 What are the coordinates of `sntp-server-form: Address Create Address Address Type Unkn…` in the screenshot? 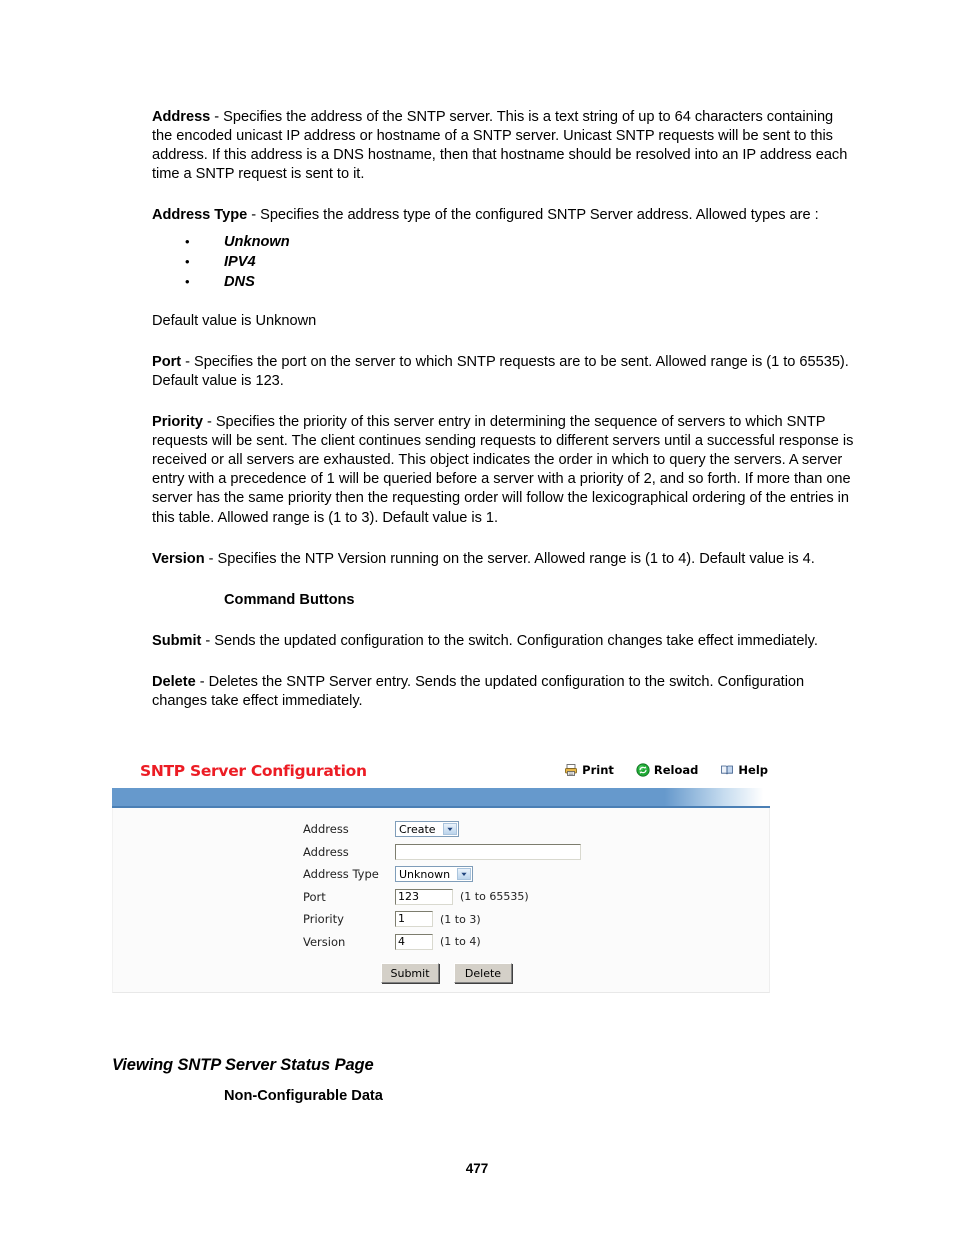 It's located at (442, 885).